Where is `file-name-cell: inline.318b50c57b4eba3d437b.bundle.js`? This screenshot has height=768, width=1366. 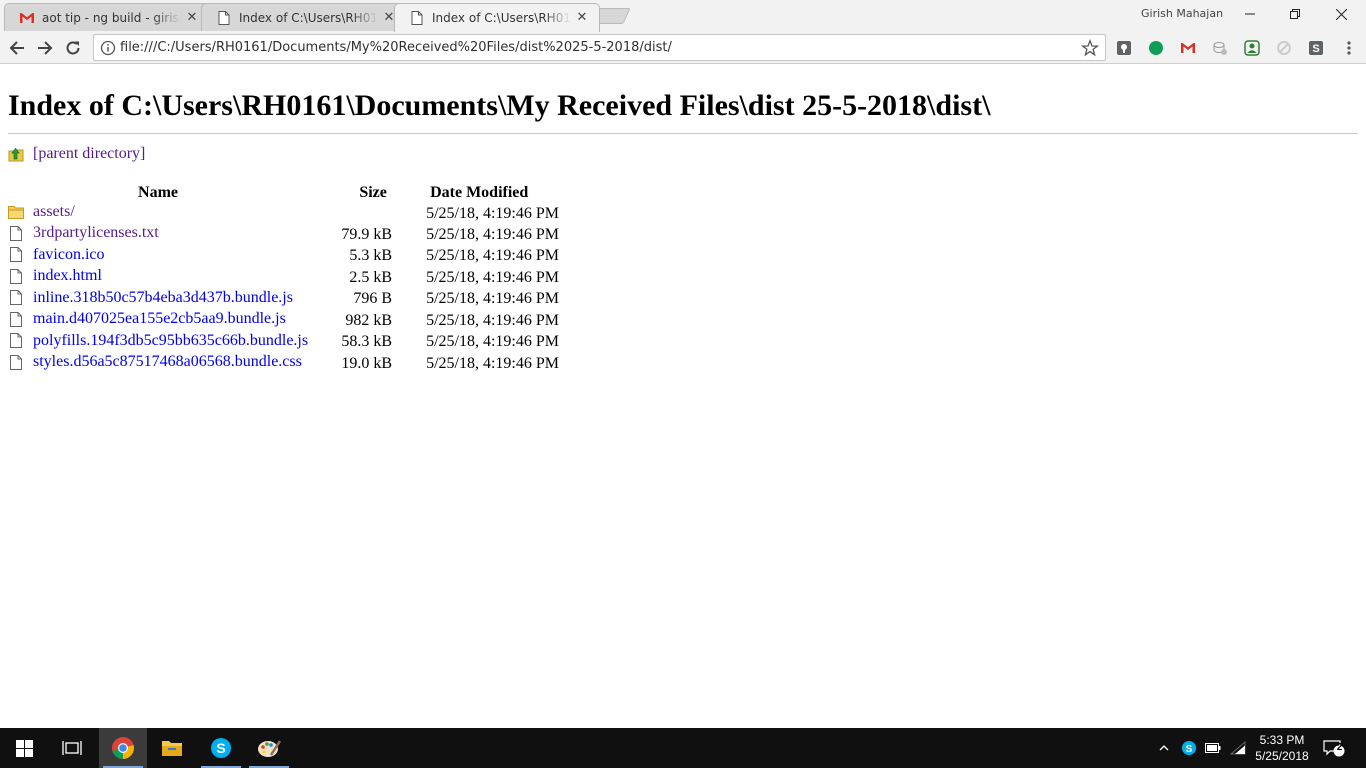 file-name-cell: inline.318b50c57b4eba3d437b.bundle.js is located at coordinates (158, 300).